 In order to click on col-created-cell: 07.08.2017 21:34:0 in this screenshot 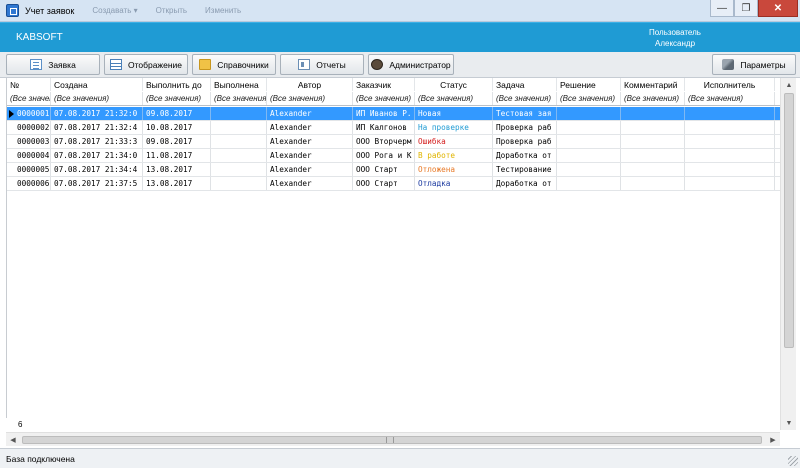, I will do `click(97, 155)`.